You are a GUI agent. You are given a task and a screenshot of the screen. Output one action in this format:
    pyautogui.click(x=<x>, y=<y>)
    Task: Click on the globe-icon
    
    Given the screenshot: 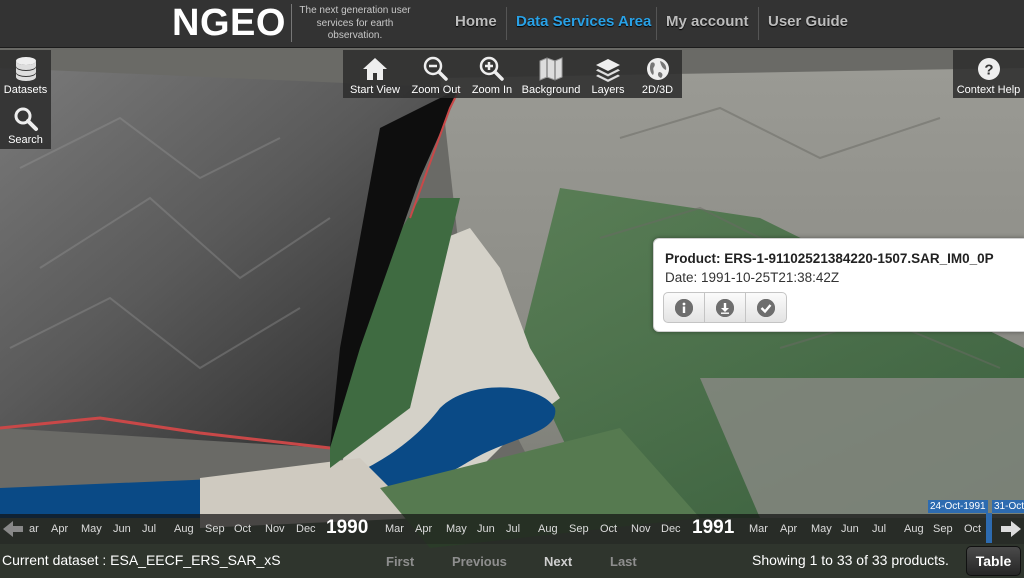 What is the action you would take?
    pyautogui.click(x=658, y=69)
    